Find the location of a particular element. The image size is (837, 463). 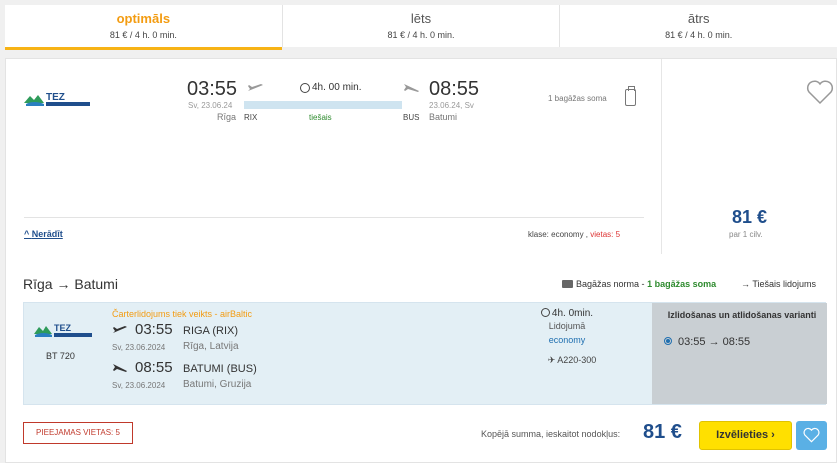

cabin-class: economy is located at coordinates (567, 340).